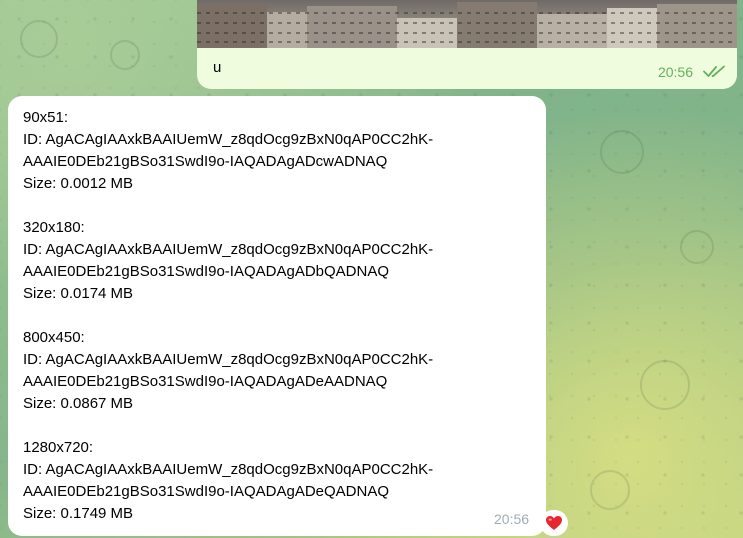 This screenshot has width=743, height=538. I want to click on size-dimensions: 320x180:, so click(54, 227).